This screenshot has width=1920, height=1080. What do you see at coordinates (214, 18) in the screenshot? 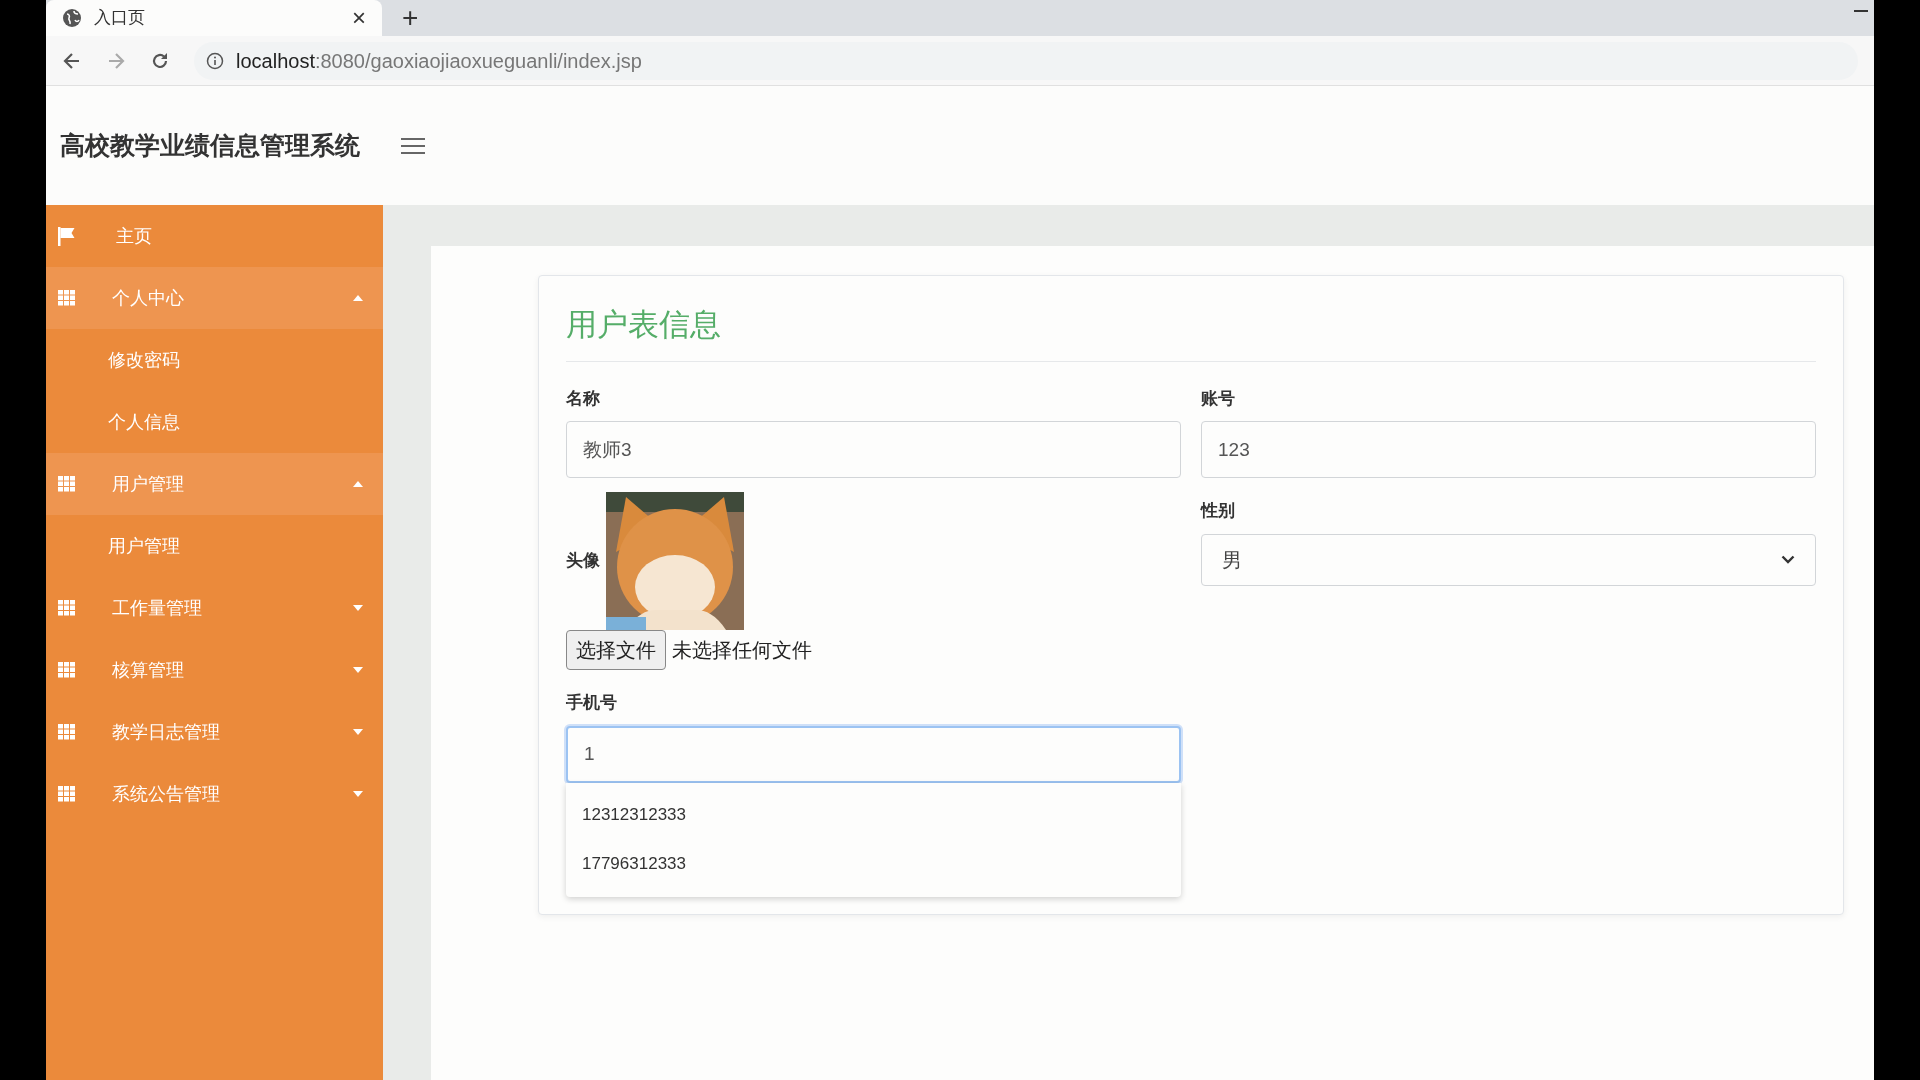
I see `browser-tab: 入口页 ×` at bounding box center [214, 18].